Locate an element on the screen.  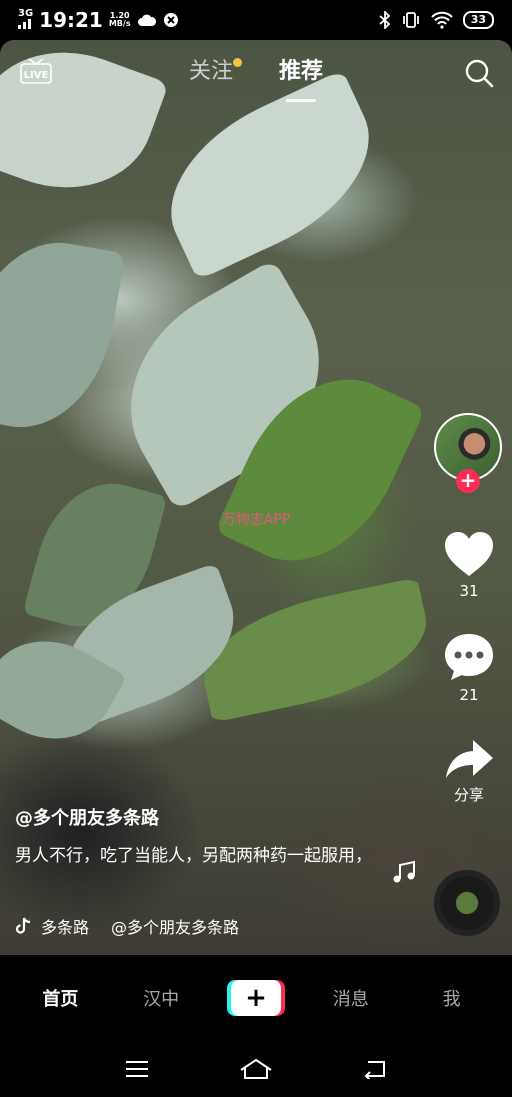
comment-count: 21 is located at coordinates (469, 695).